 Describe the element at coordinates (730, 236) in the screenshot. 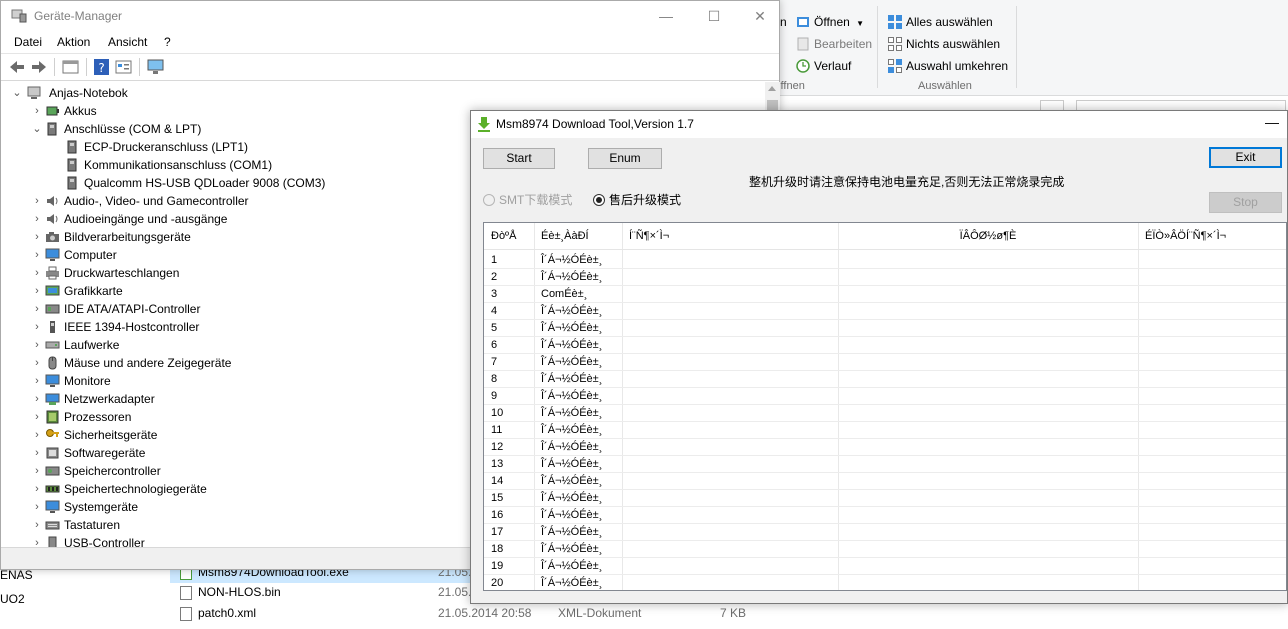

I see `header-comm-status: Í¨Ñ¶×´Ì¬` at that location.